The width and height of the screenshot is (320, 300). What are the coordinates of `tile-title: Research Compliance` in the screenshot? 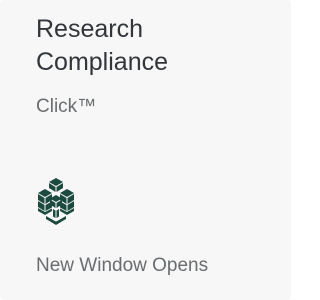 It's located at (102, 45).